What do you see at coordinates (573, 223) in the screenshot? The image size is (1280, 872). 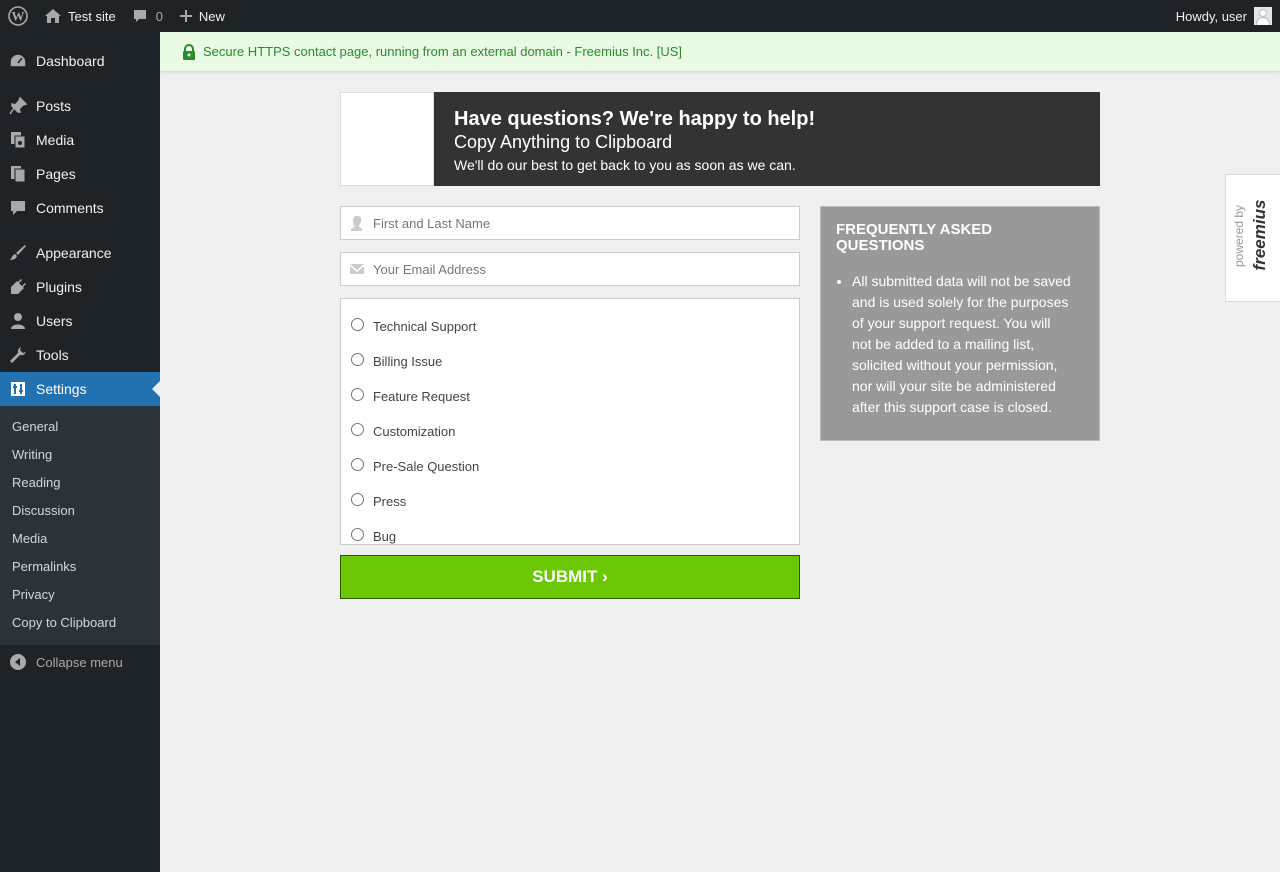 I see `name-input` at bounding box center [573, 223].